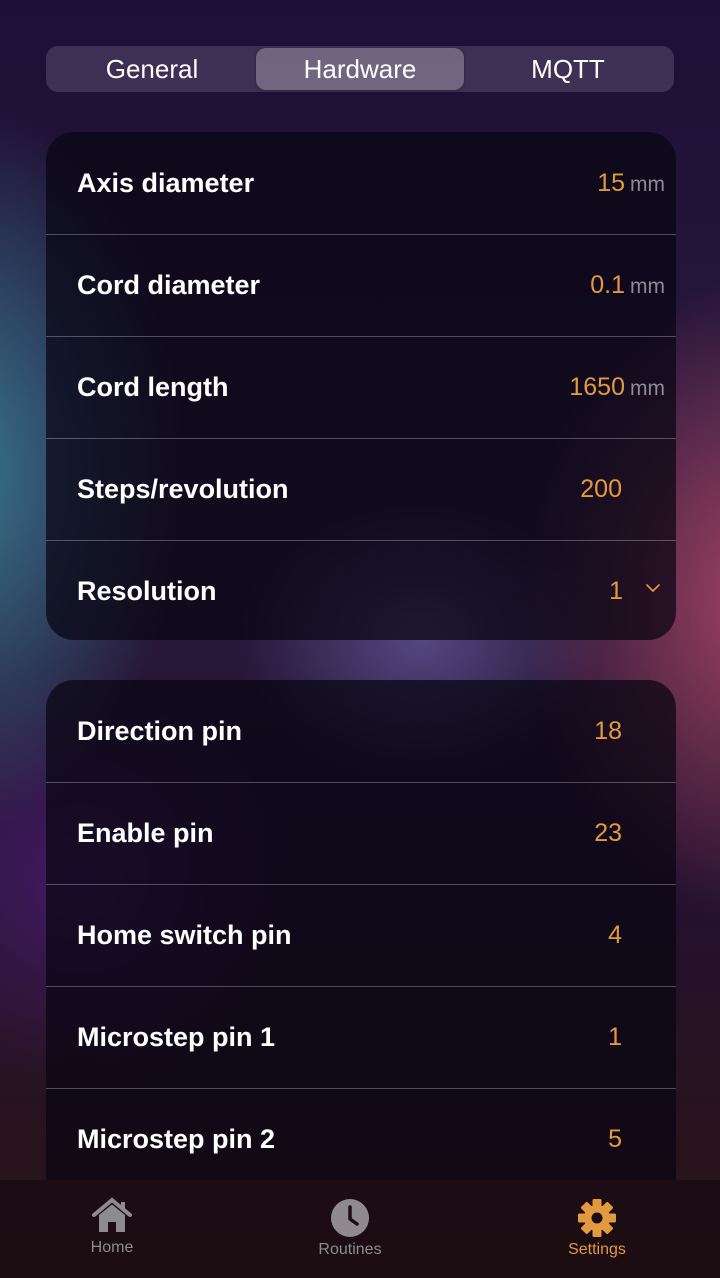 The width and height of the screenshot is (720, 1278). What do you see at coordinates (647, 184) in the screenshot?
I see `axis-diameter-unit: mm` at bounding box center [647, 184].